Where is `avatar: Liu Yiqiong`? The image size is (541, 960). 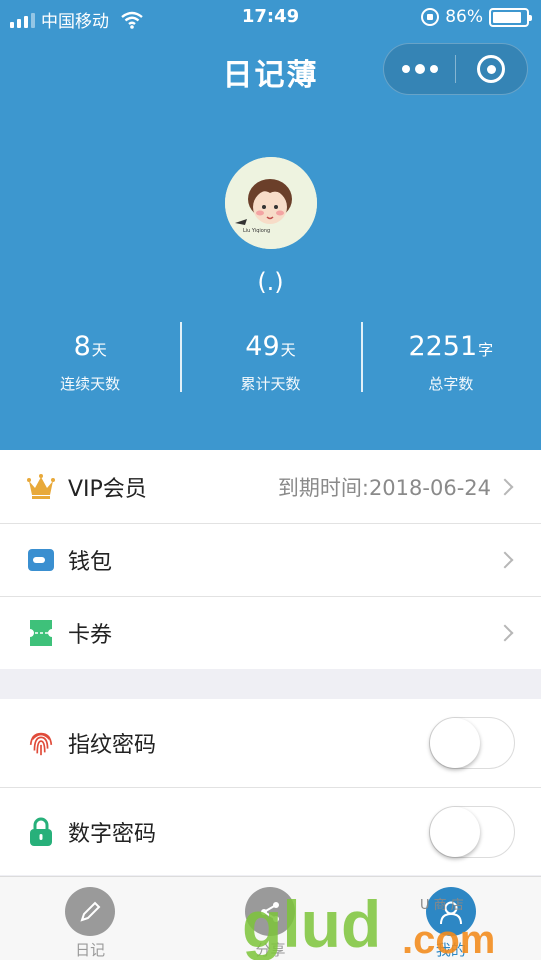
avatar: Liu Yiqiong is located at coordinates (271, 203).